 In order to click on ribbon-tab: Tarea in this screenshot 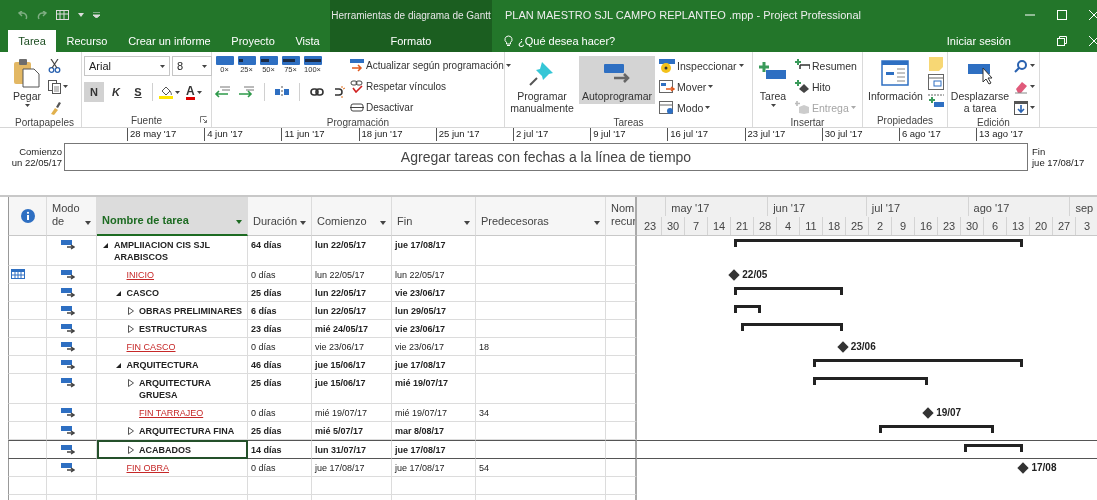, I will do `click(32, 41)`.